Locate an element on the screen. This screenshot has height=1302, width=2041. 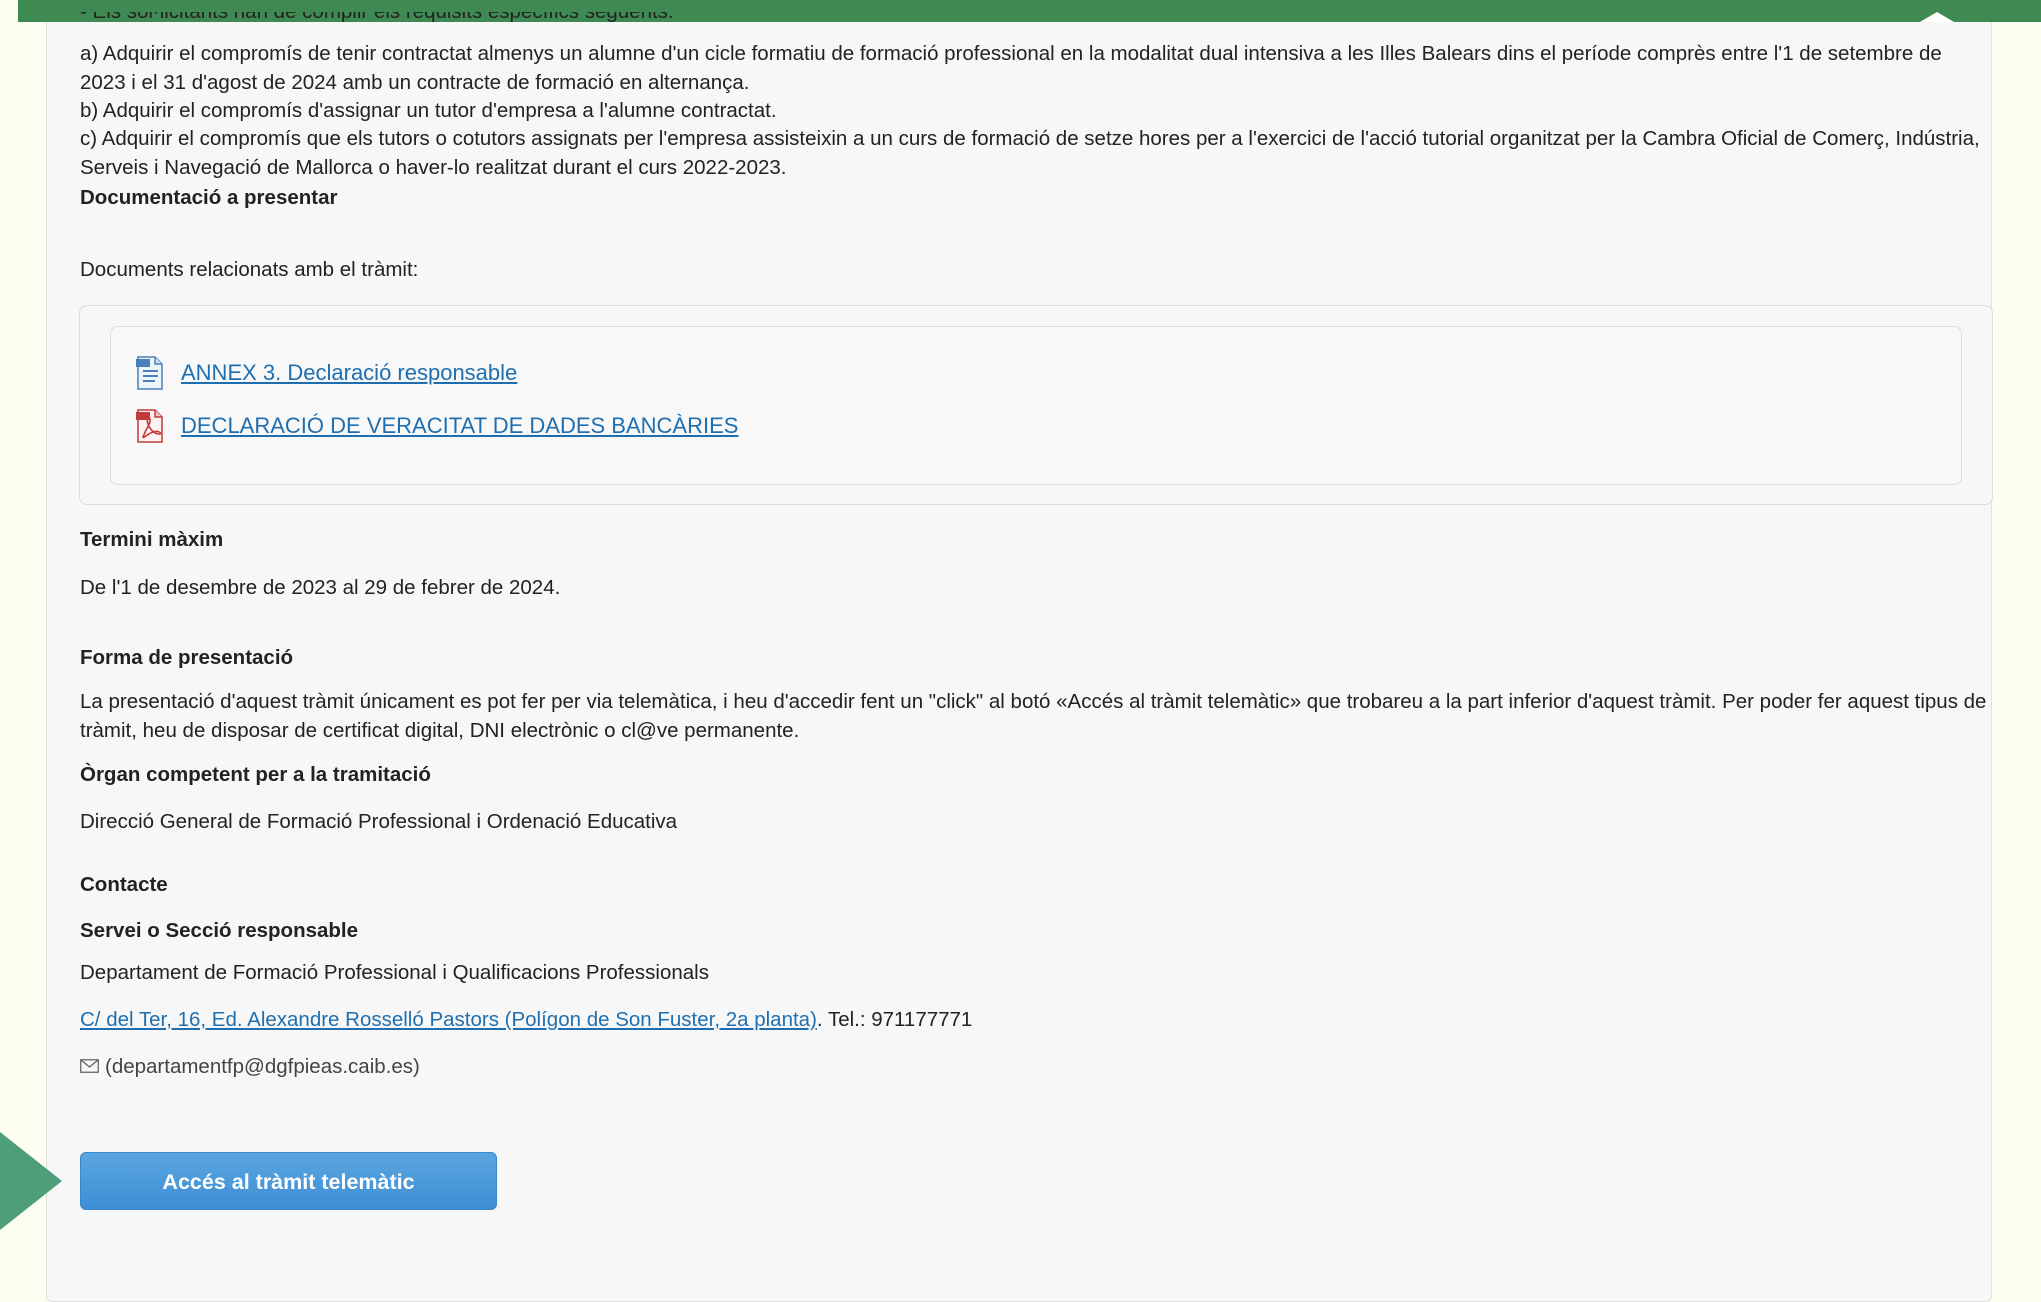
document-item-annex3: ANNEX 3. Declaració responsable is located at coordinates (326, 373).